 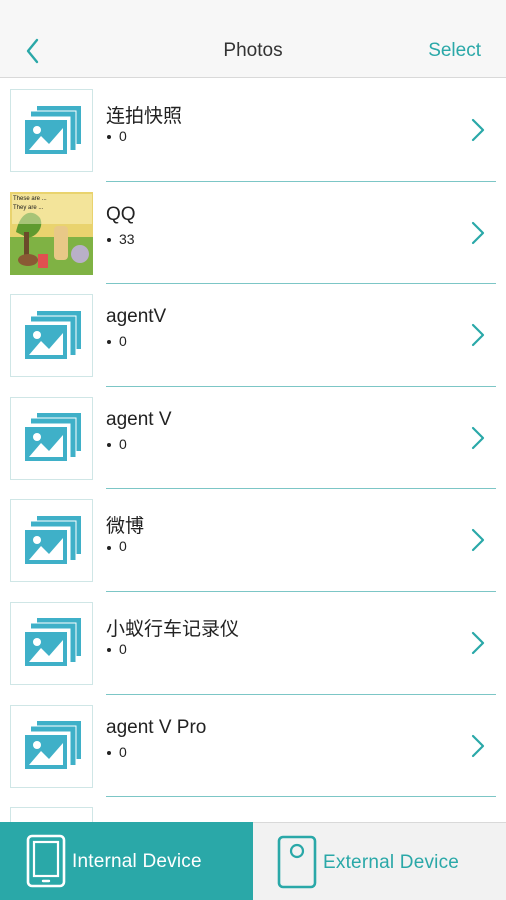 I want to click on tab-label: External Device, so click(x=391, y=862).